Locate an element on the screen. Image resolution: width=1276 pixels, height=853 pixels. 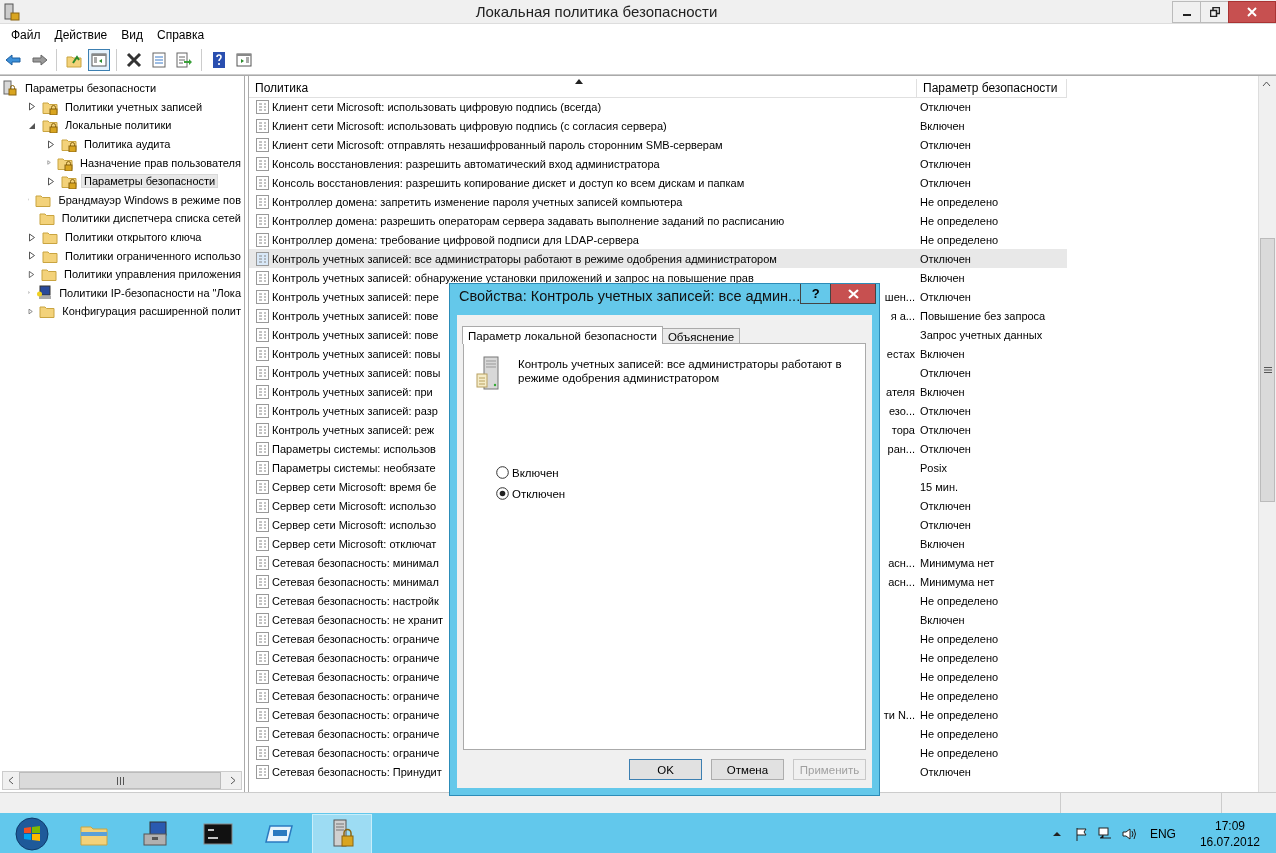
policy-name: Сервер сети Microsoft: отключат is located at coordinates (354, 543).